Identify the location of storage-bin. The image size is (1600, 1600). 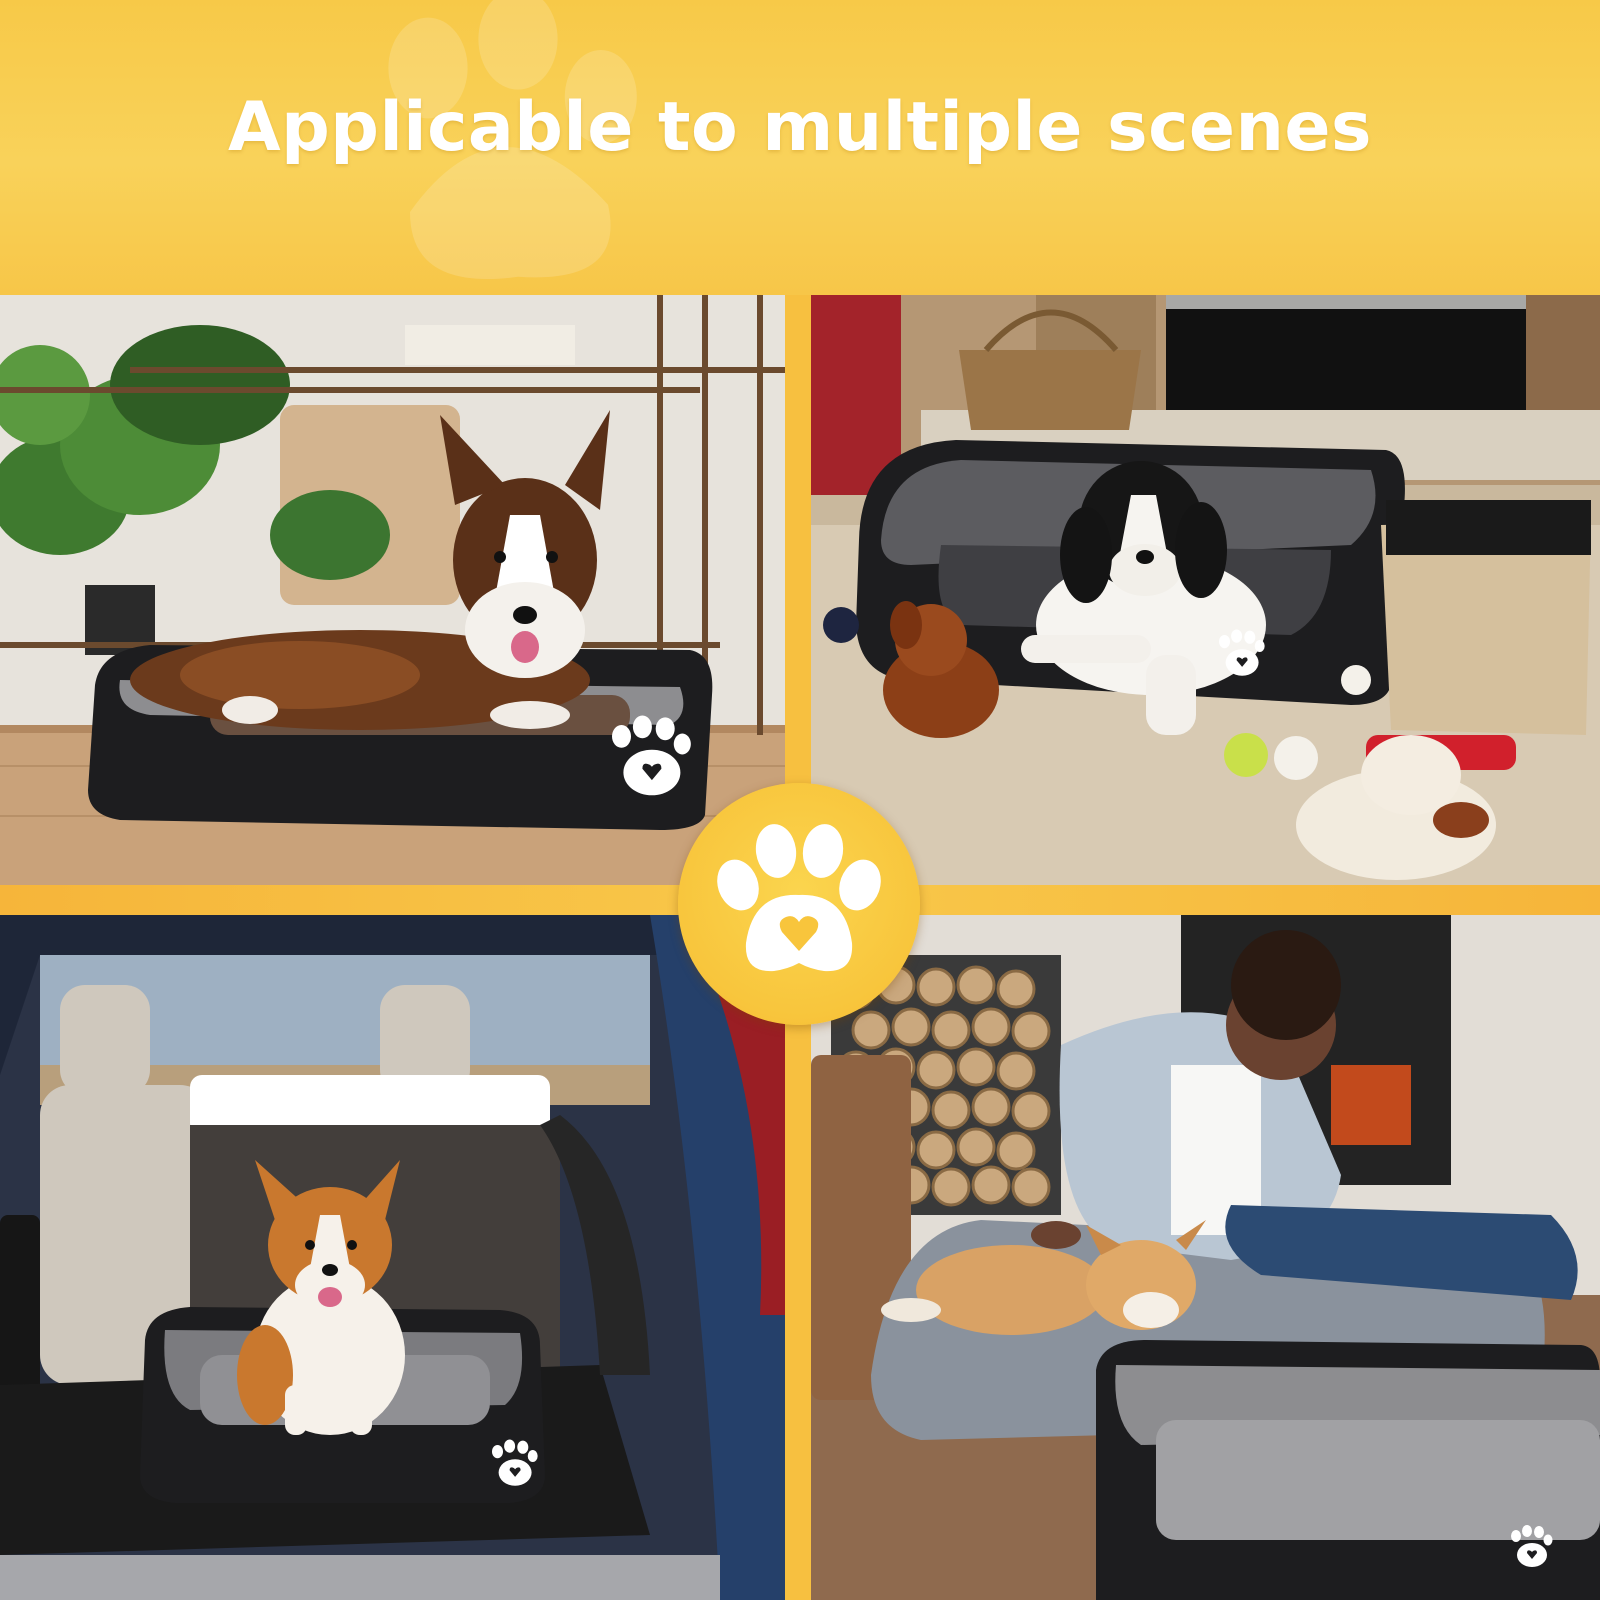
(1486, 617).